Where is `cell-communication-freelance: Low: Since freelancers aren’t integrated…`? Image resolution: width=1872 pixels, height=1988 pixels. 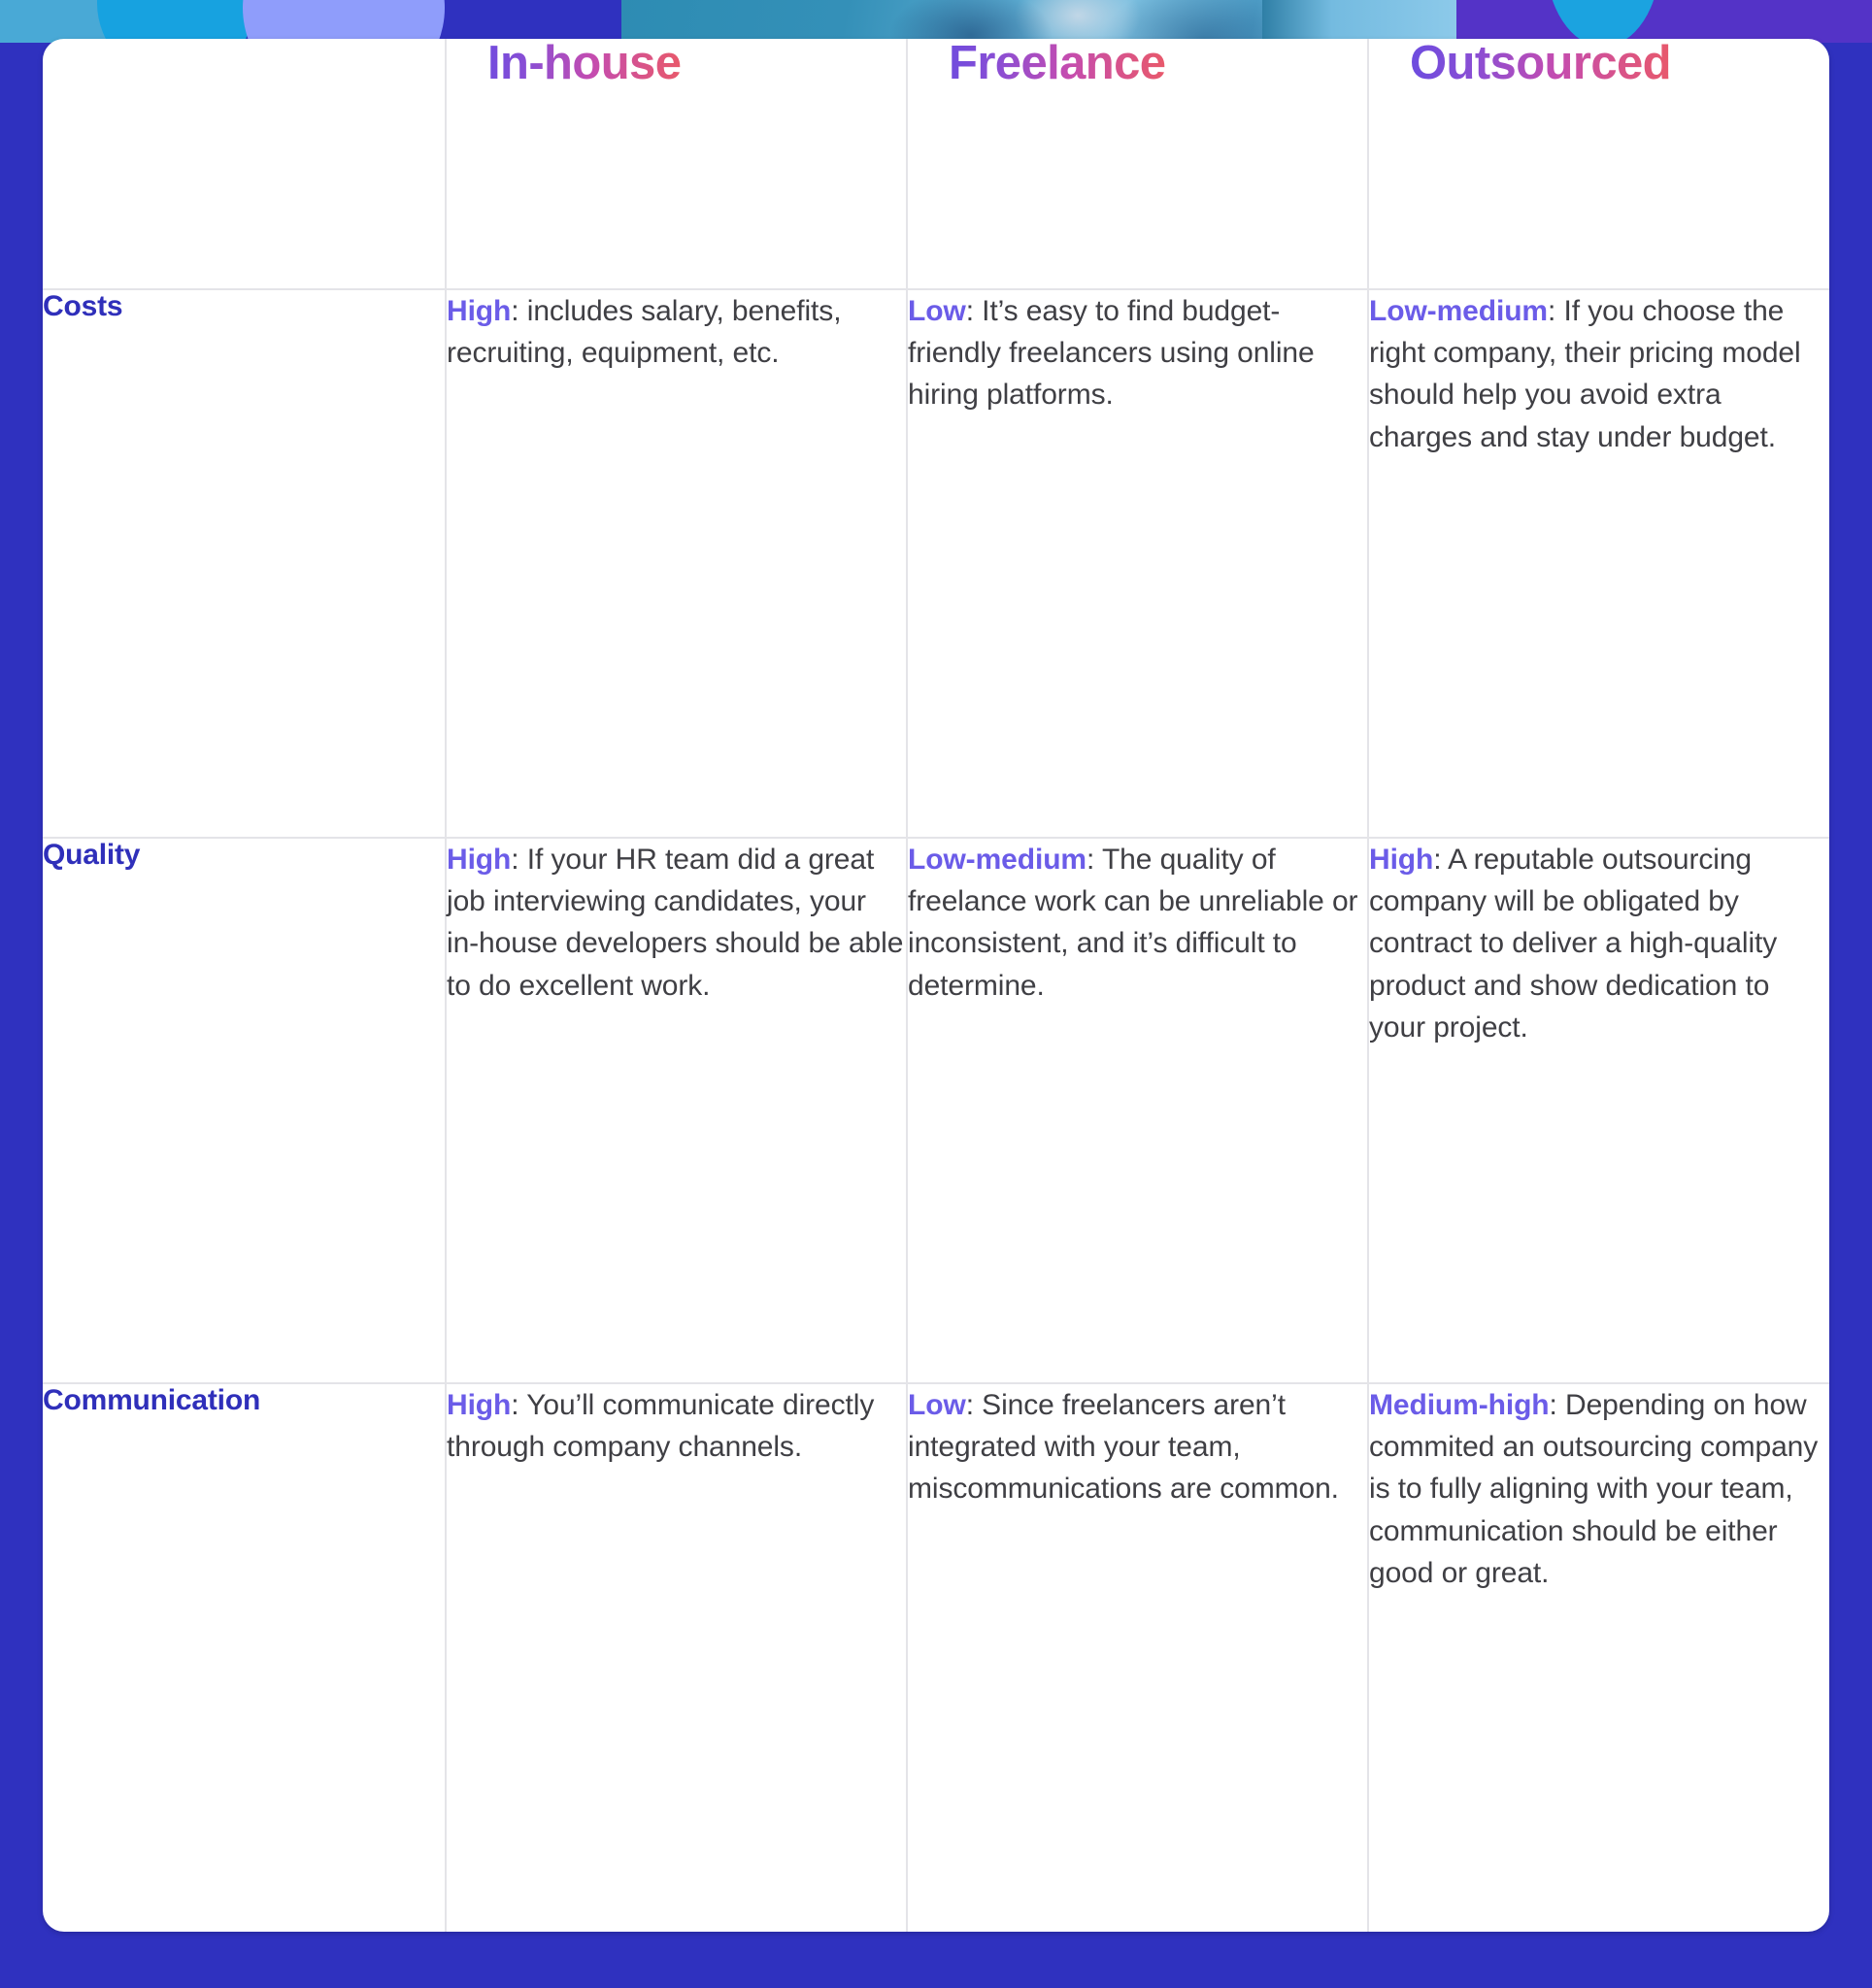
cell-communication-freelance: Low: Since freelancers aren’t integrated… is located at coordinates (1138, 1658).